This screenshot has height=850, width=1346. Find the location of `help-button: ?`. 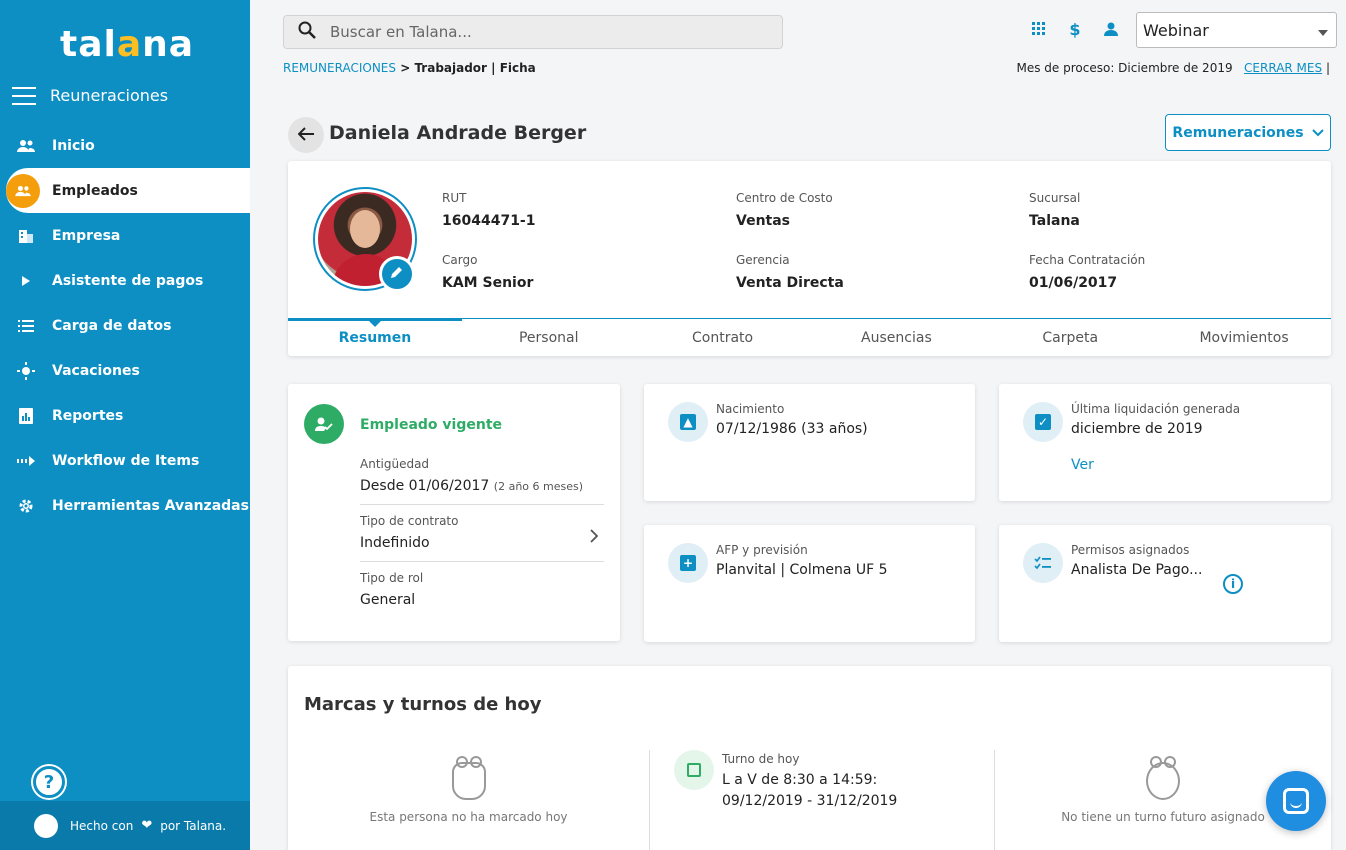

help-button: ? is located at coordinates (49, 782).